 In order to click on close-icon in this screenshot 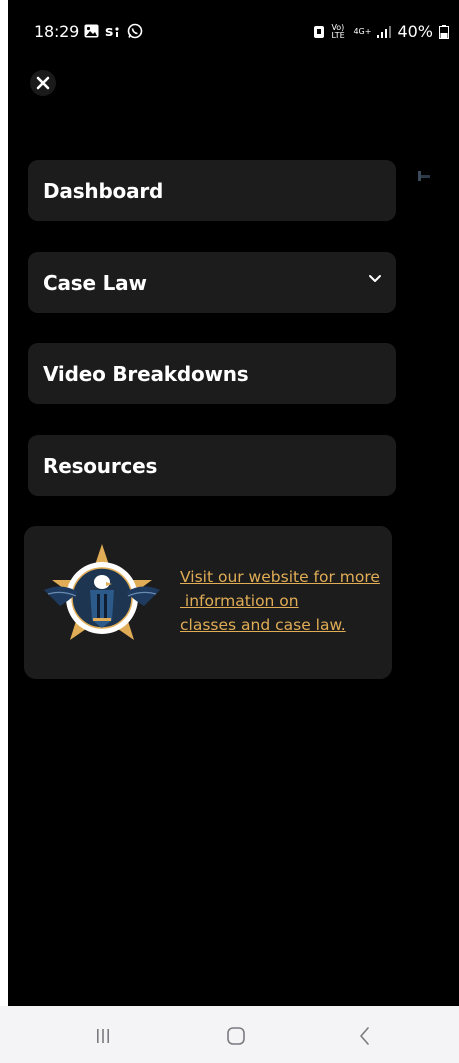, I will do `click(43, 83)`.